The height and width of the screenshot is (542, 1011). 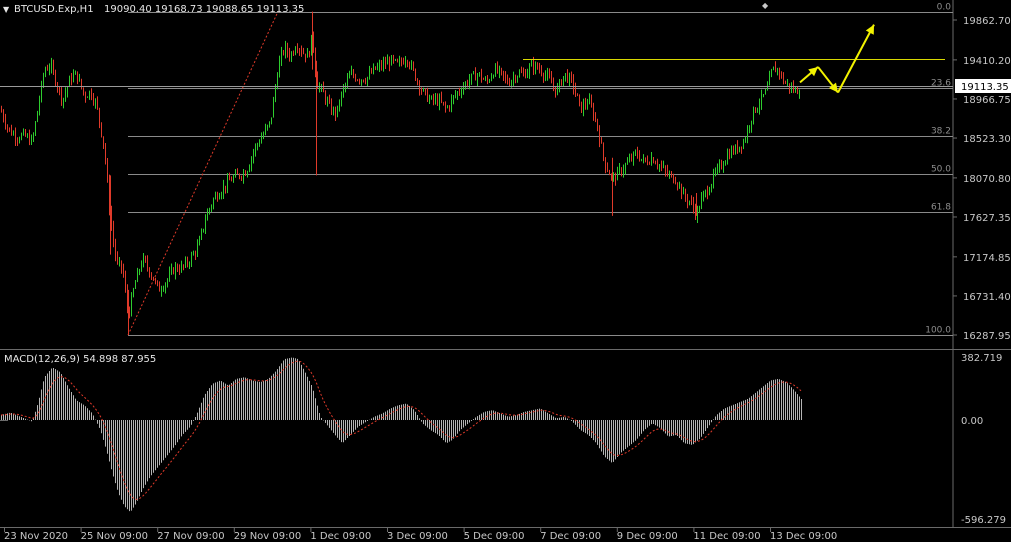 I want to click on price-axis-label: 16287.95, so click(x=987, y=336).